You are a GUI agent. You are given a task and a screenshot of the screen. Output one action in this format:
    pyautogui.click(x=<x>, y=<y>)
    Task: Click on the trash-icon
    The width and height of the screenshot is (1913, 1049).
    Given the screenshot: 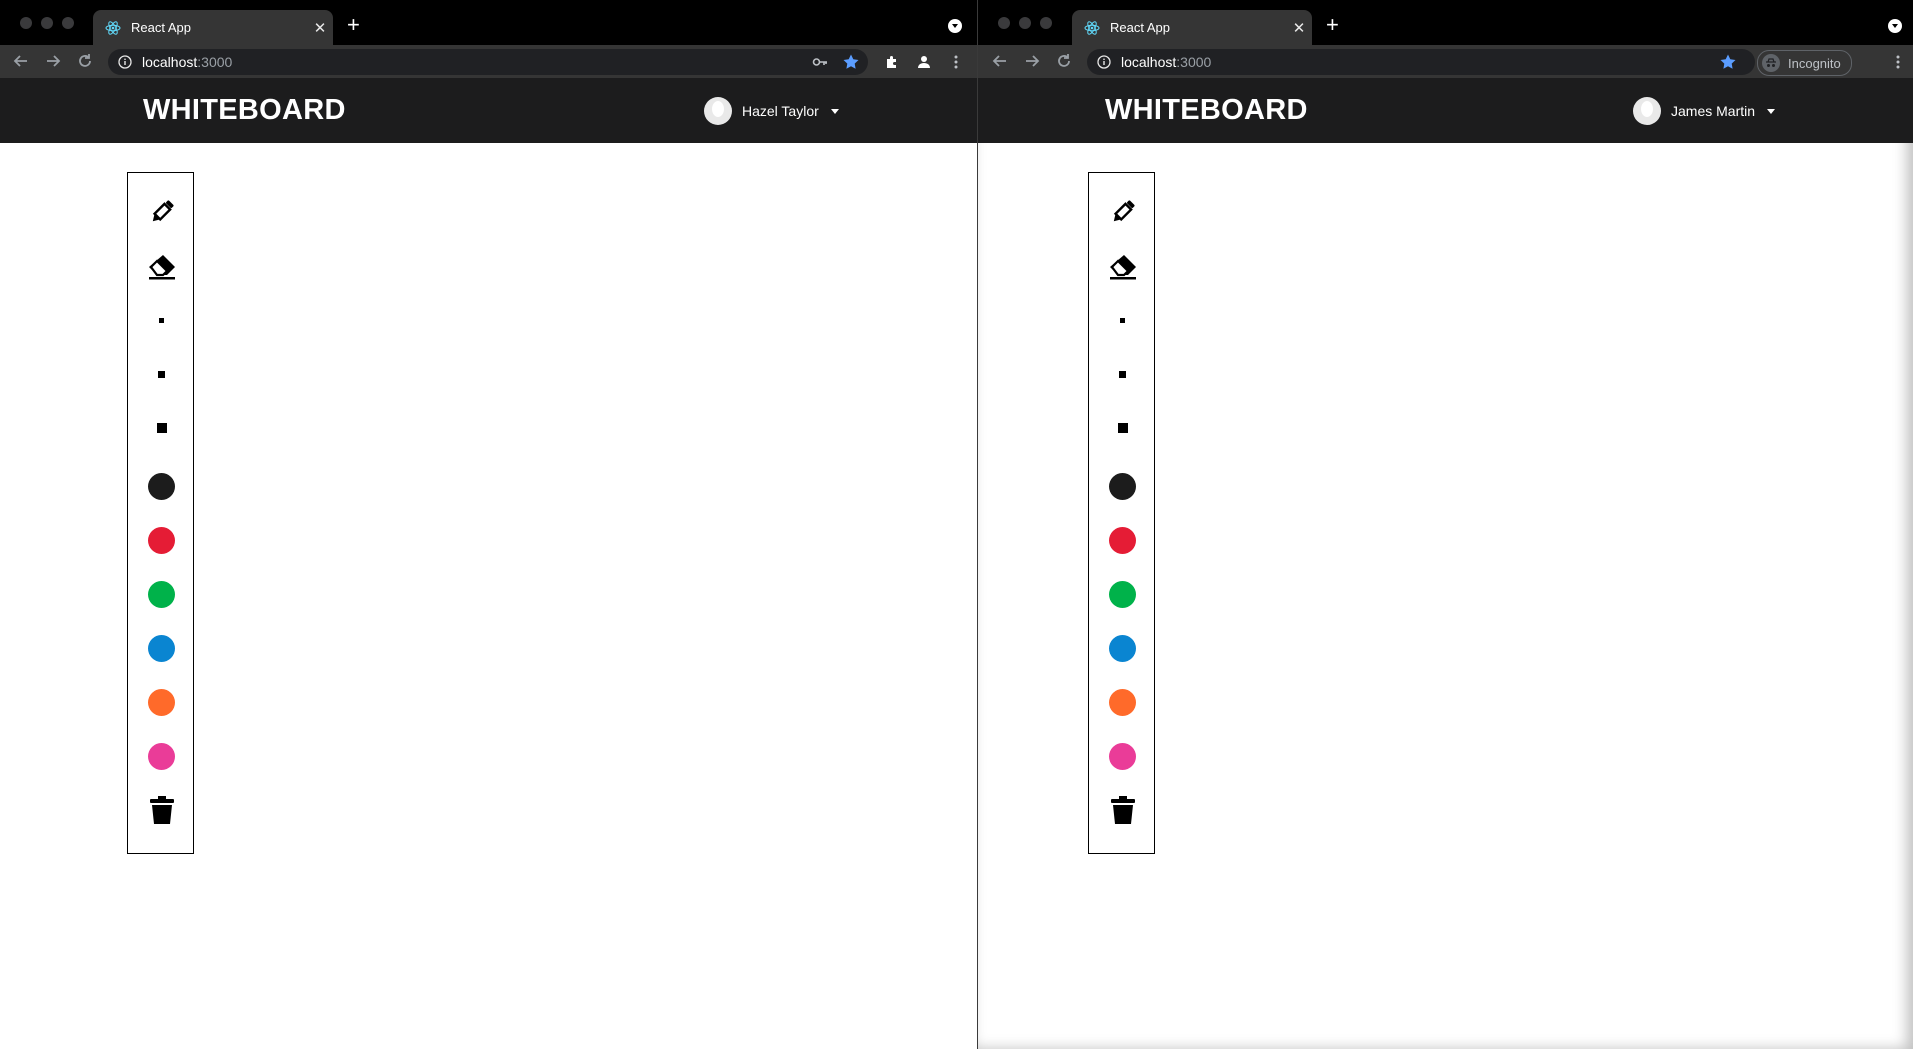 What is the action you would take?
    pyautogui.click(x=161, y=810)
    